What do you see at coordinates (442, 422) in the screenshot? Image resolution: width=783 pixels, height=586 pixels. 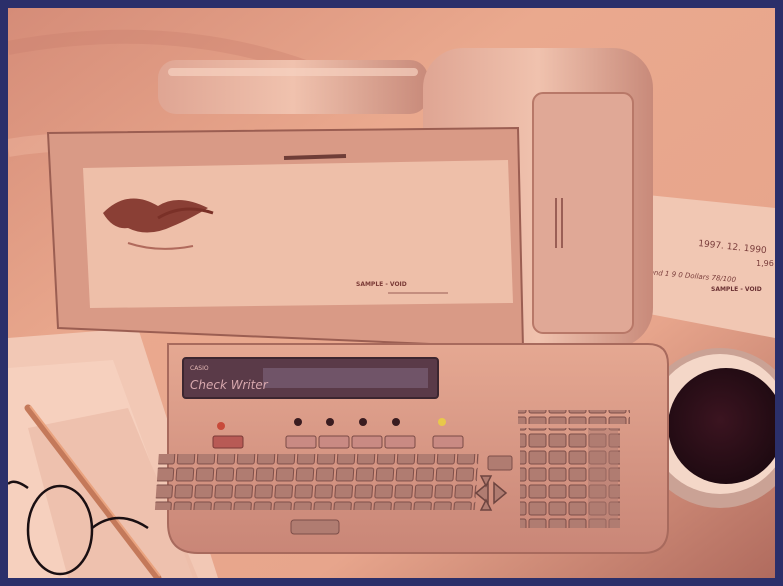 I see `status-light-icon` at bounding box center [442, 422].